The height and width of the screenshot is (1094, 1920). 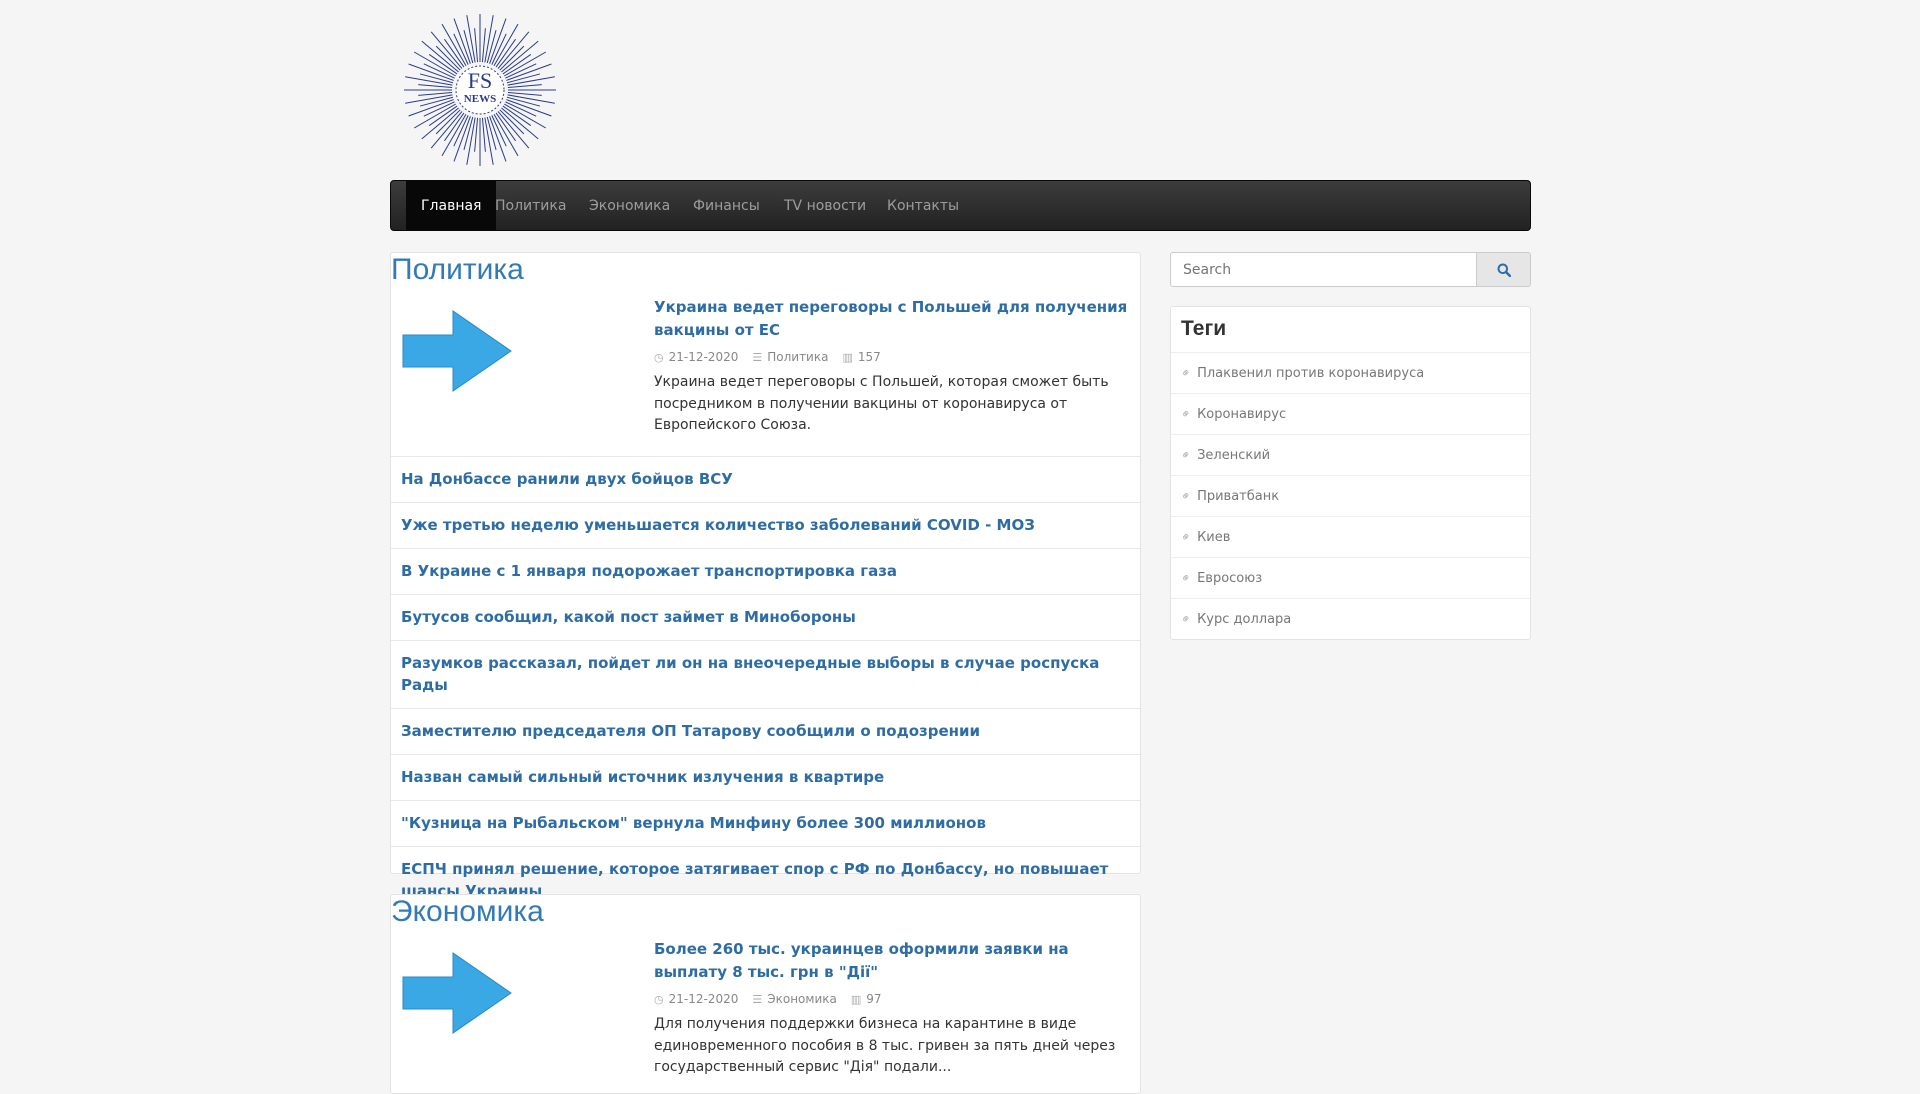 What do you see at coordinates (480, 99) in the screenshot?
I see `logo-text-news: NEWS` at bounding box center [480, 99].